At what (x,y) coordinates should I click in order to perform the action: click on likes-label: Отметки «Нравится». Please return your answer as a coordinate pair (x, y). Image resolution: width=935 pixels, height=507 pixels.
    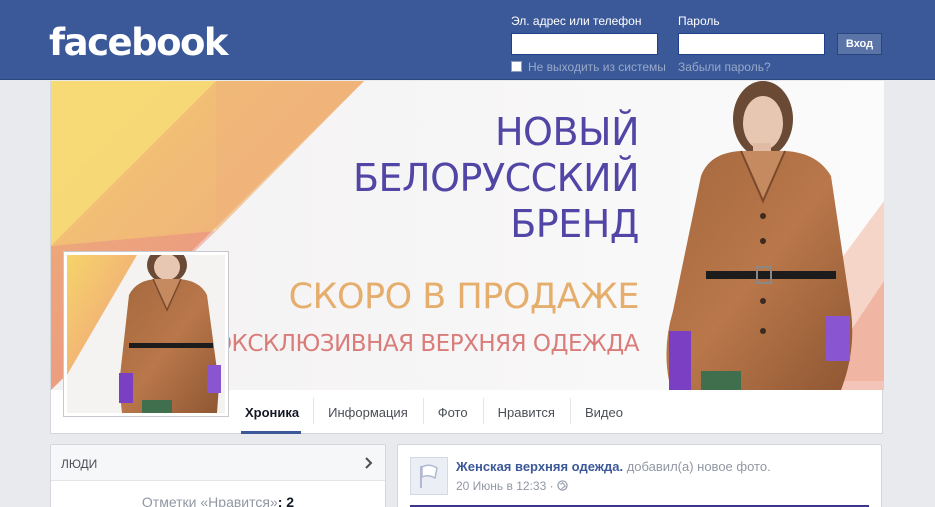
    Looking at the image, I should click on (209, 500).